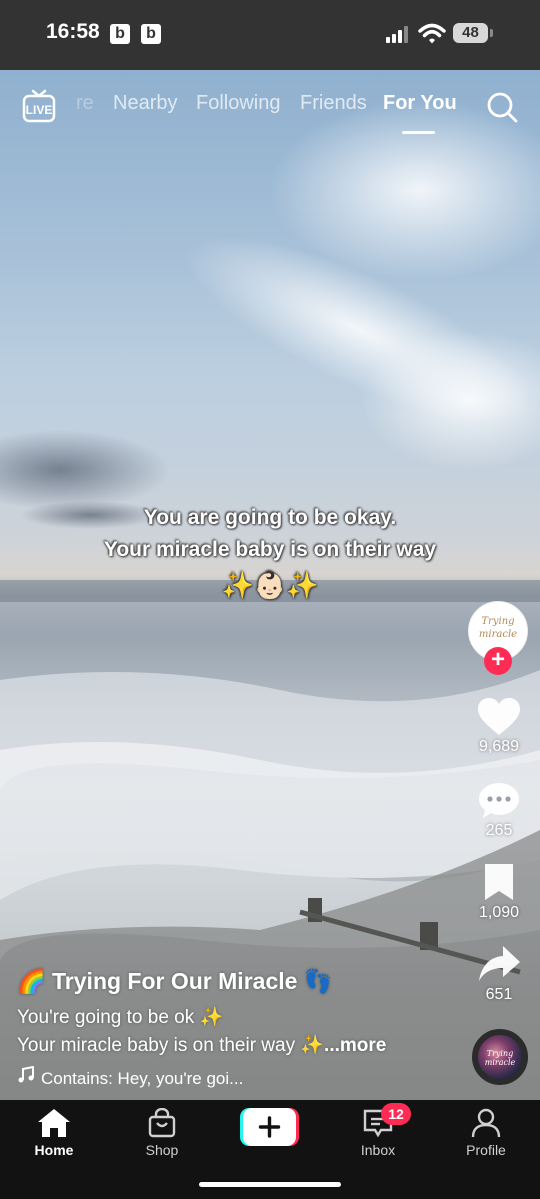 The image size is (540, 1199). I want to click on author-name: 🌈 Trying For Our Miracle 👣, so click(174, 981).